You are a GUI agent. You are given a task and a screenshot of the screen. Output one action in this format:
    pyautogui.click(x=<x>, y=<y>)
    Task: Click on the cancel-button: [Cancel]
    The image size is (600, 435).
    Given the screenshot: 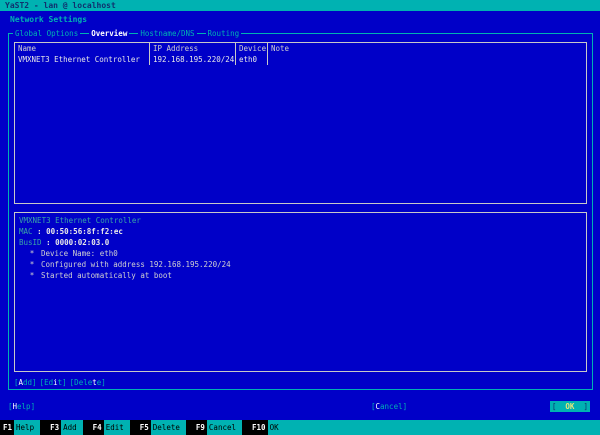 What is the action you would take?
    pyautogui.click(x=389, y=406)
    